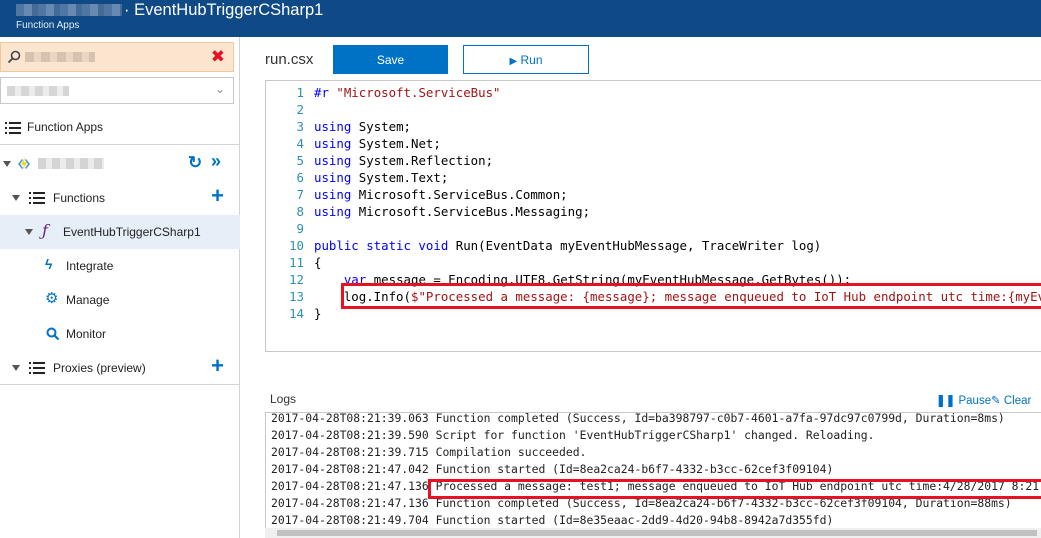  What do you see at coordinates (289, 59) in the screenshot?
I see `file-name: run.csx` at bounding box center [289, 59].